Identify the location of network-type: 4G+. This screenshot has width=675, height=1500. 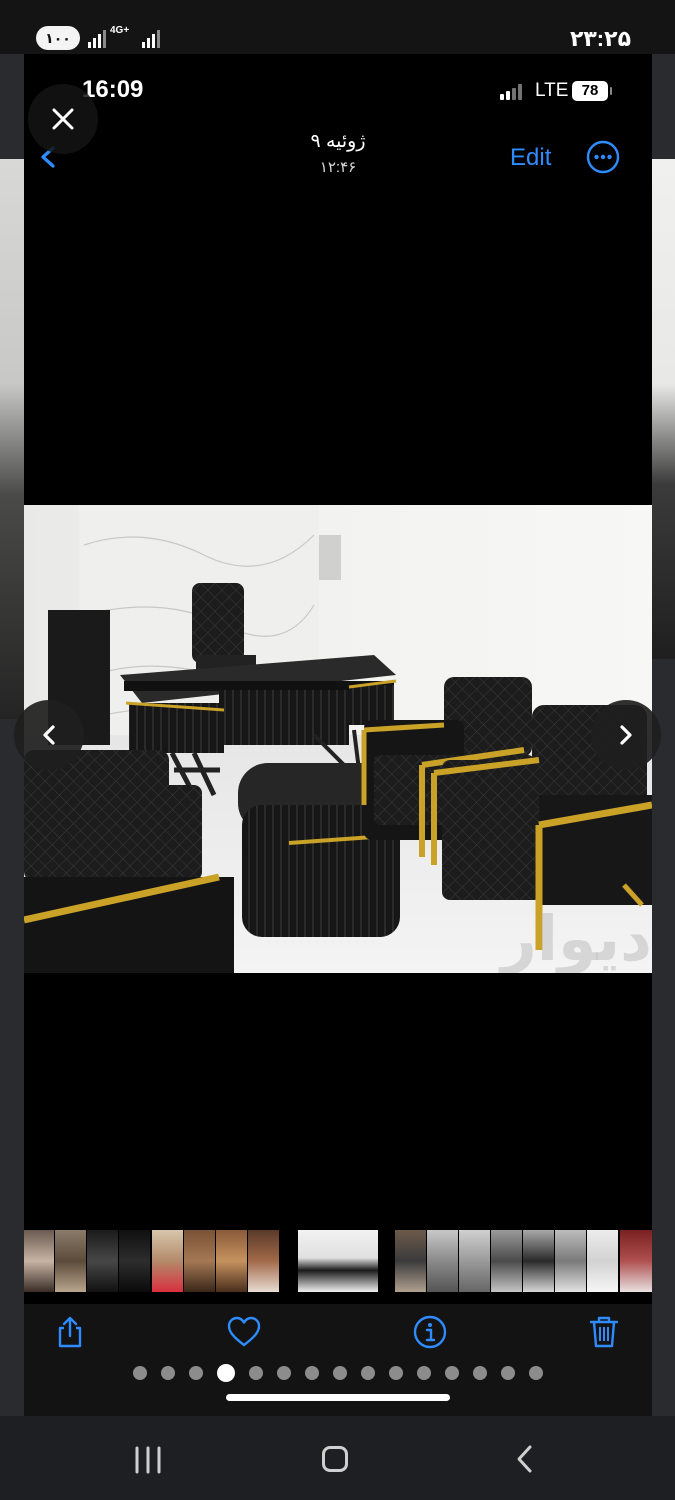
(120, 30).